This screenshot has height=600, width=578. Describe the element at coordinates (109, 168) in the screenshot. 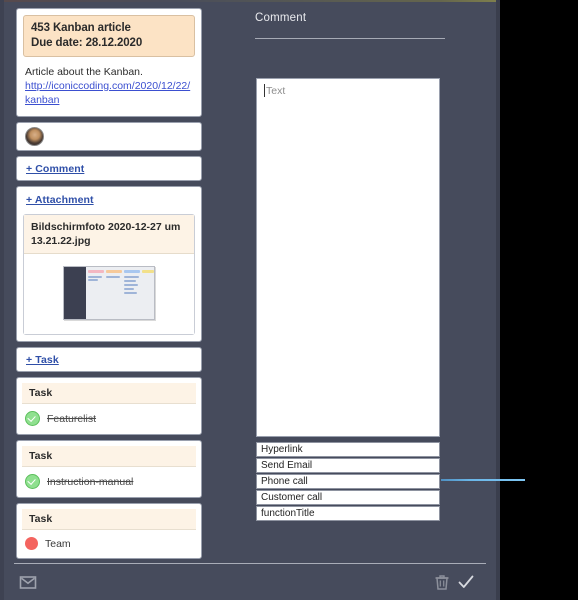

I see `add-comment-row: + Comment` at that location.